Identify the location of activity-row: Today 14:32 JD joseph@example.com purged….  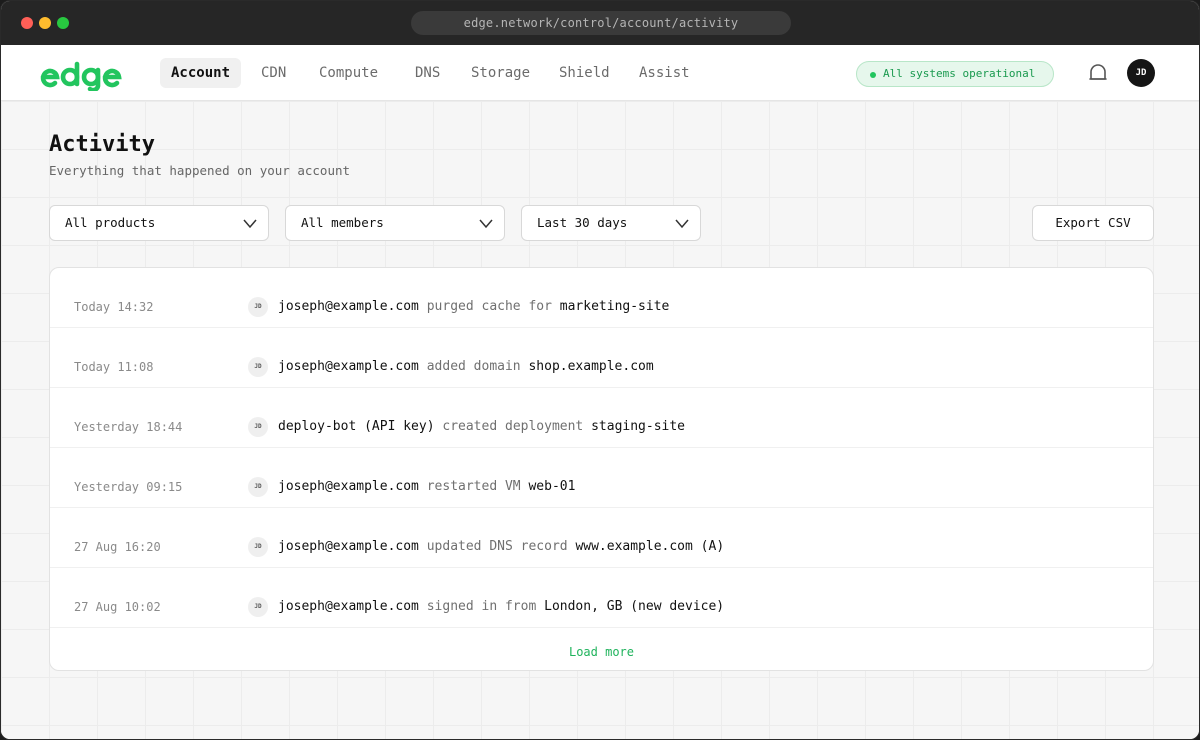
(601, 298).